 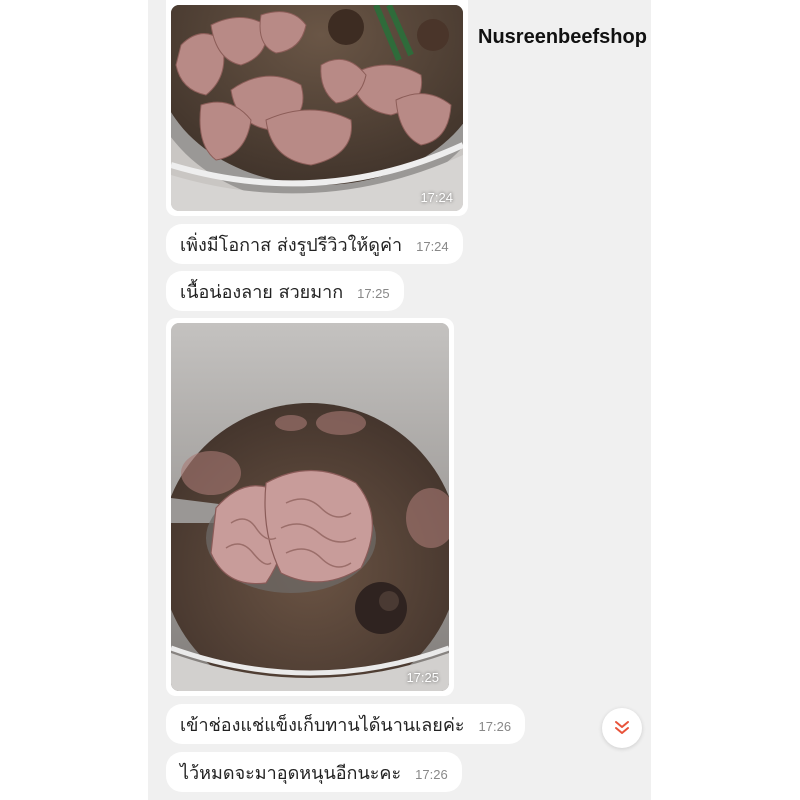 What do you see at coordinates (322, 725) in the screenshot?
I see `message-text: เข้าช่องแช่แข็งเก็บทานได้นานเลยค่ะ` at bounding box center [322, 725].